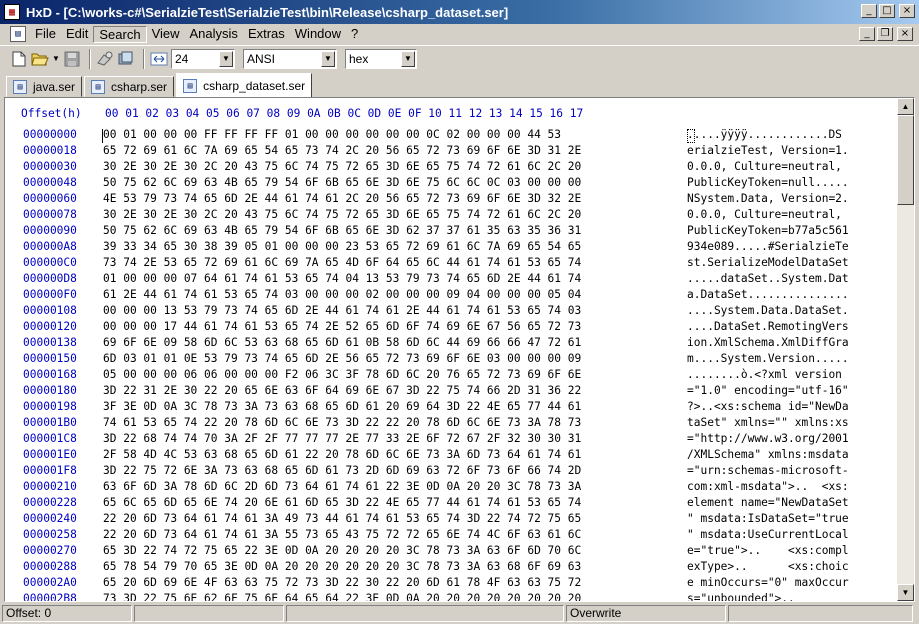  What do you see at coordinates (768, 230) in the screenshot?
I see `row-text: PublicKeyToken=b77a5c561` at bounding box center [768, 230].